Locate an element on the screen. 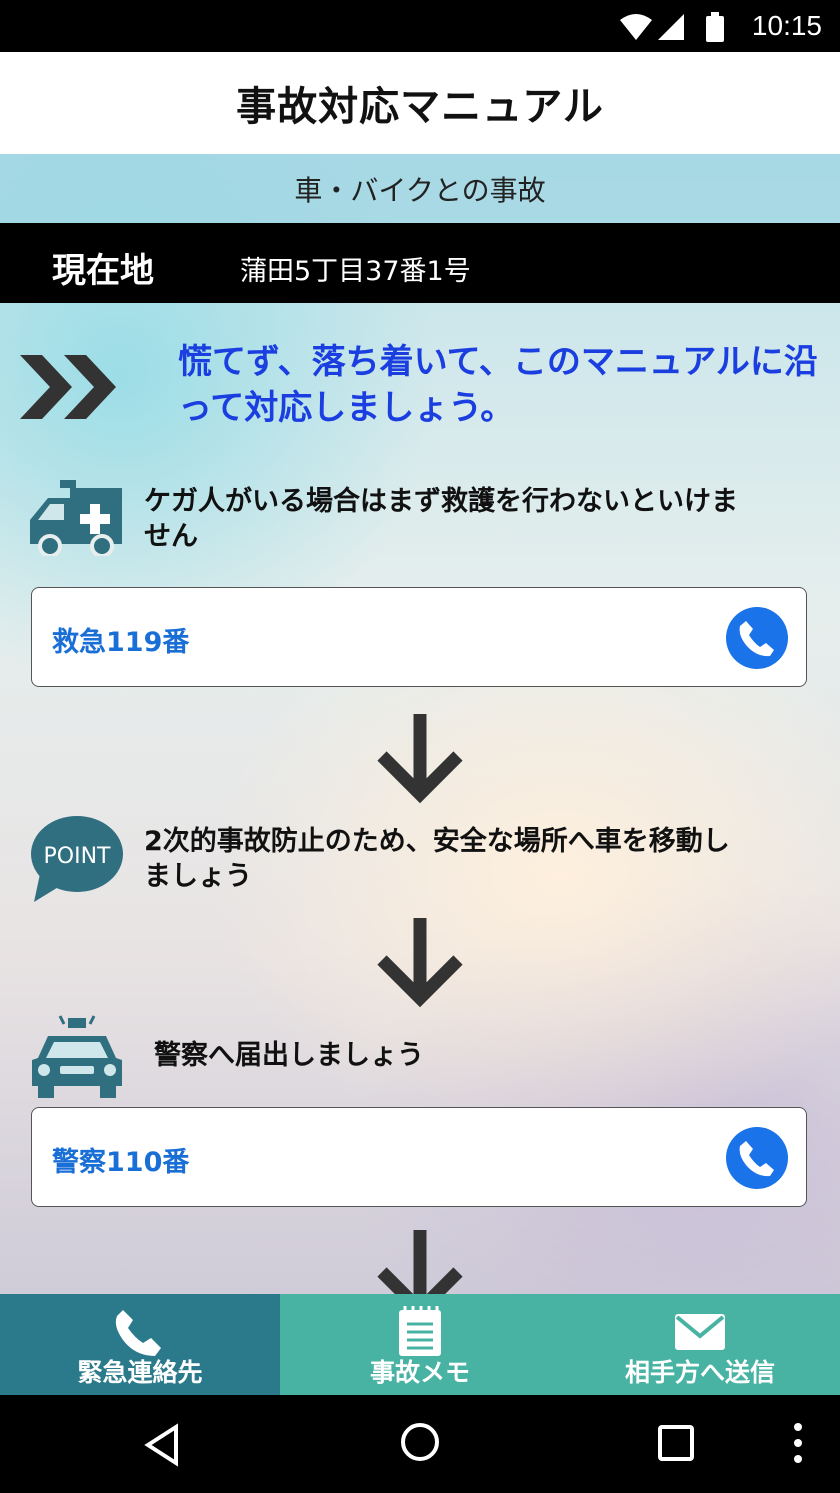 The height and width of the screenshot is (1493, 840). step-injury-text: ケガ人がいる場合はまず救護を行わないといけません is located at coordinates (441, 519).